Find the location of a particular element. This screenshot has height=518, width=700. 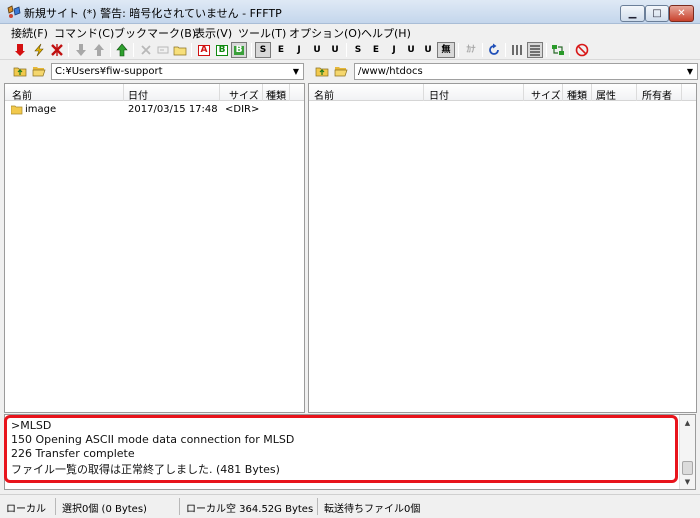

utf8bom-remote-button: U is located at coordinates (428, 50).